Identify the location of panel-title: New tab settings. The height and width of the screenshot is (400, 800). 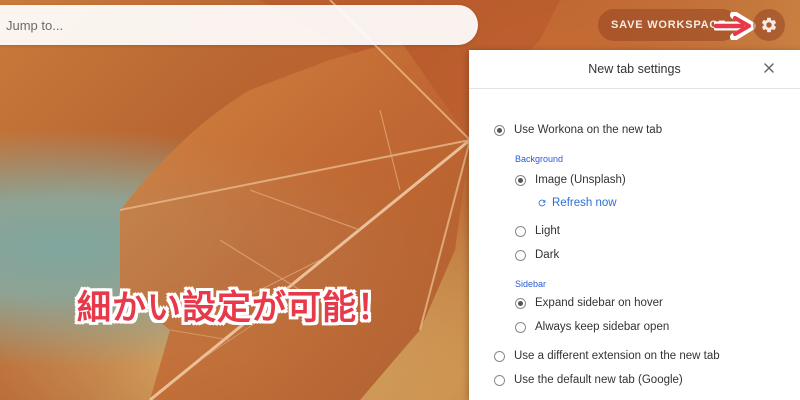
(634, 69).